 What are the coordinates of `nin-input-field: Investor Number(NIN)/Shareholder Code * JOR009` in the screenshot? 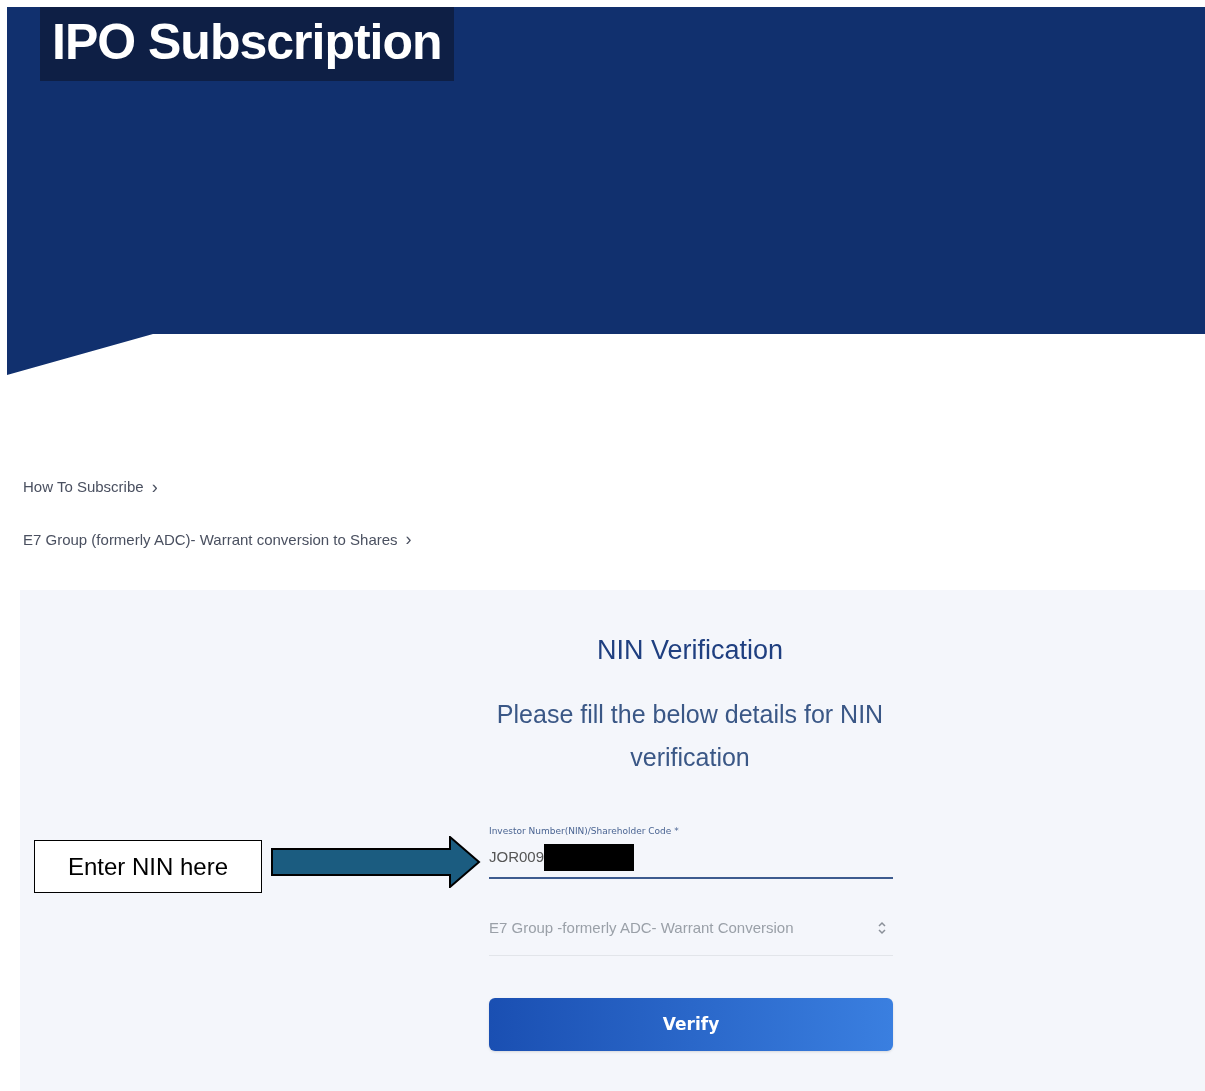 It's located at (691, 851).